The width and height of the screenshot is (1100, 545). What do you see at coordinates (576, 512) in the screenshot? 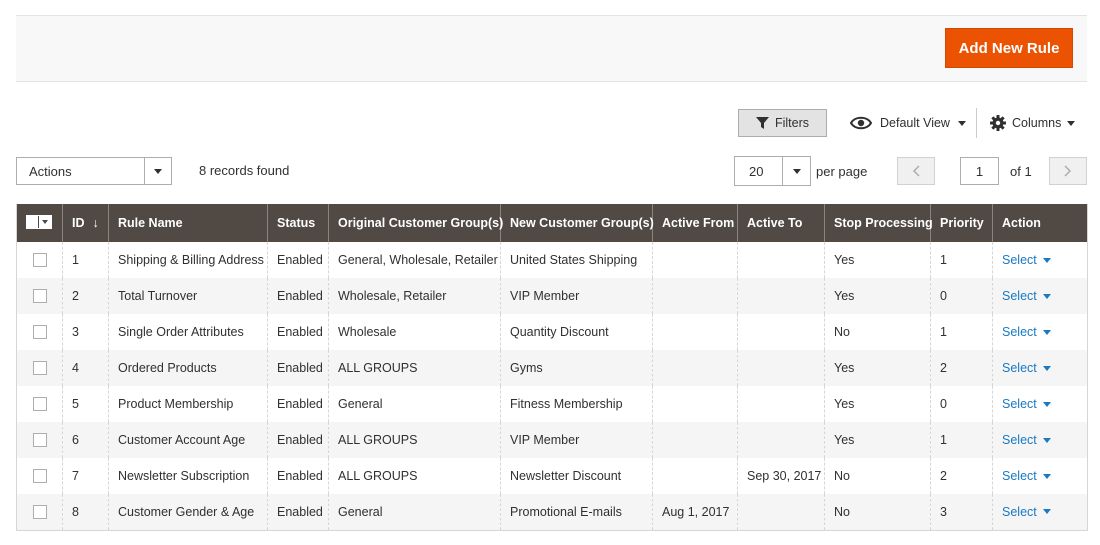
I see `cell-new-groups: Promotional E-mails` at bounding box center [576, 512].